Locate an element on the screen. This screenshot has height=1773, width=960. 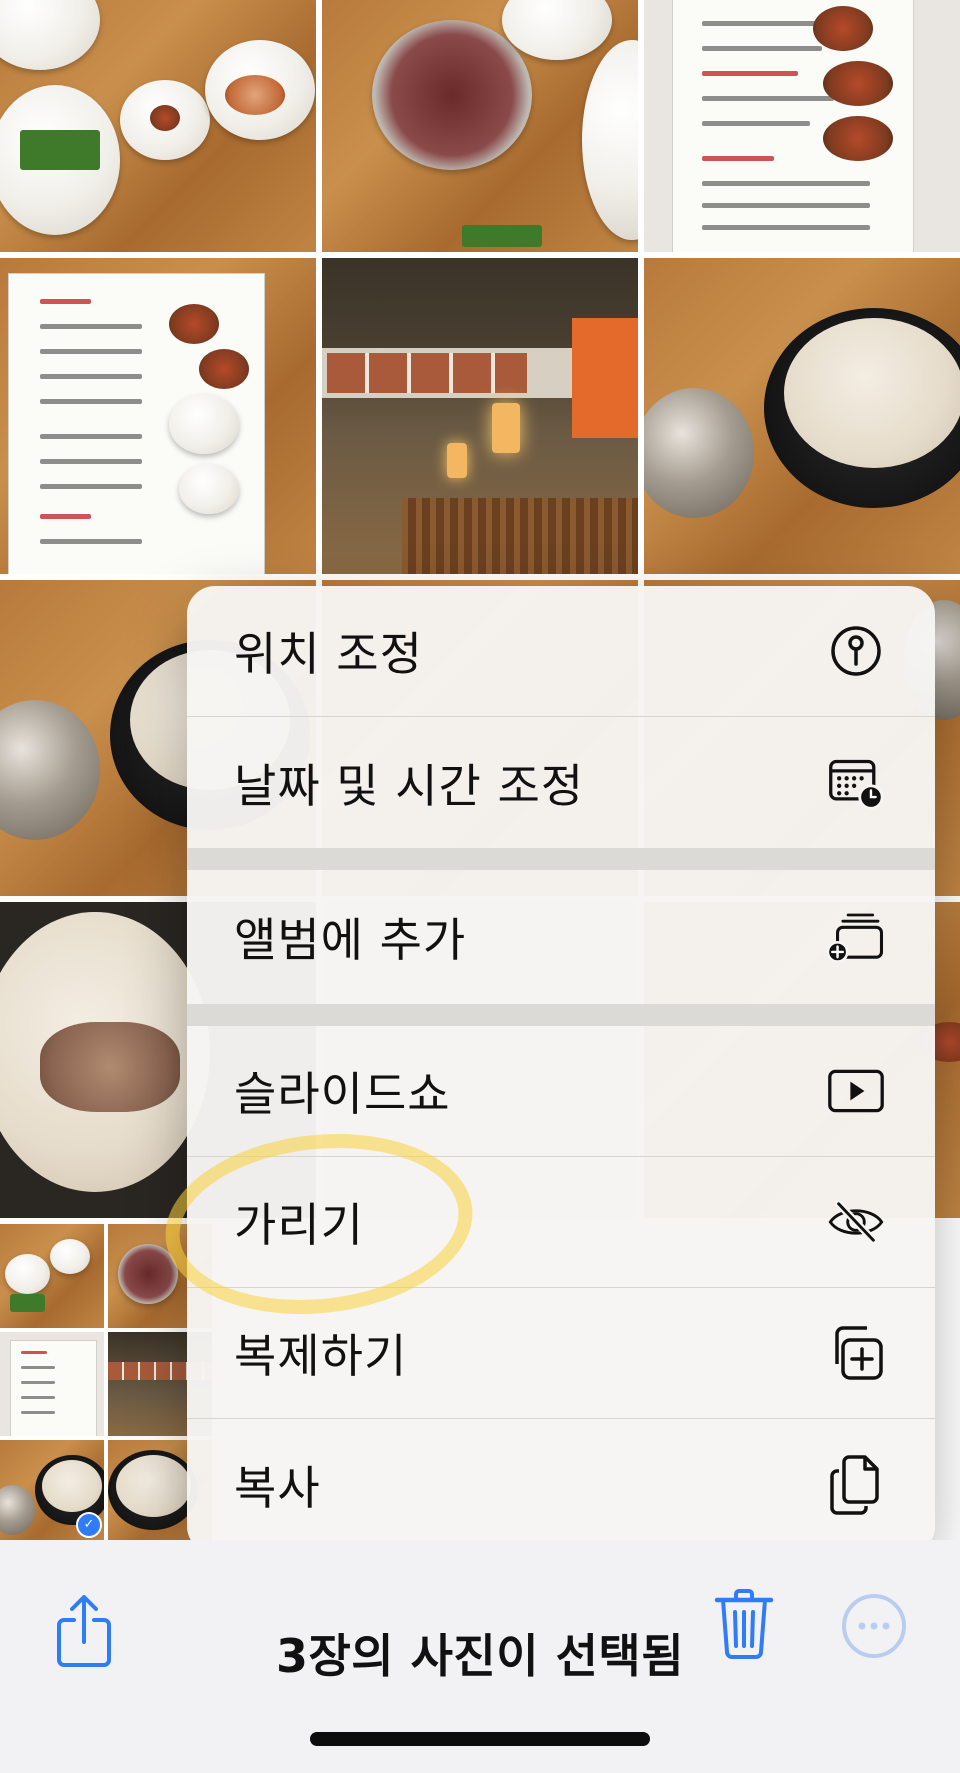
menu-item-label: 앨범에 추가 is located at coordinates (350, 940).